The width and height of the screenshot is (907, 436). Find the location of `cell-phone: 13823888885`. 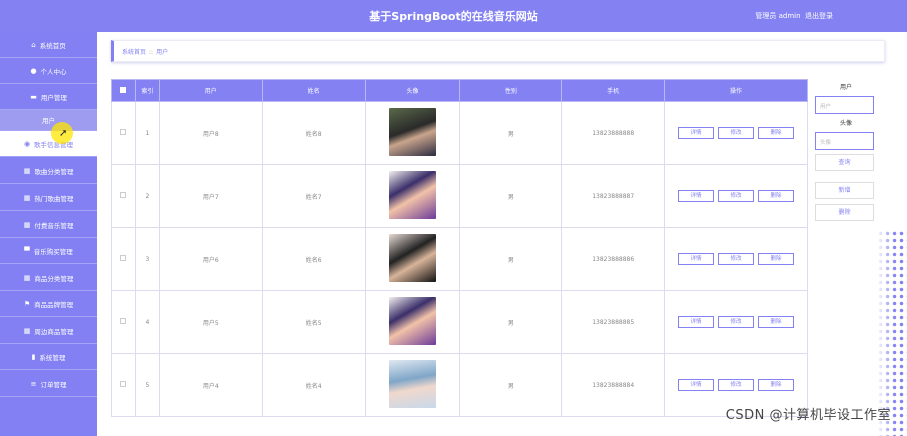

cell-phone: 13823888885 is located at coordinates (613, 322).